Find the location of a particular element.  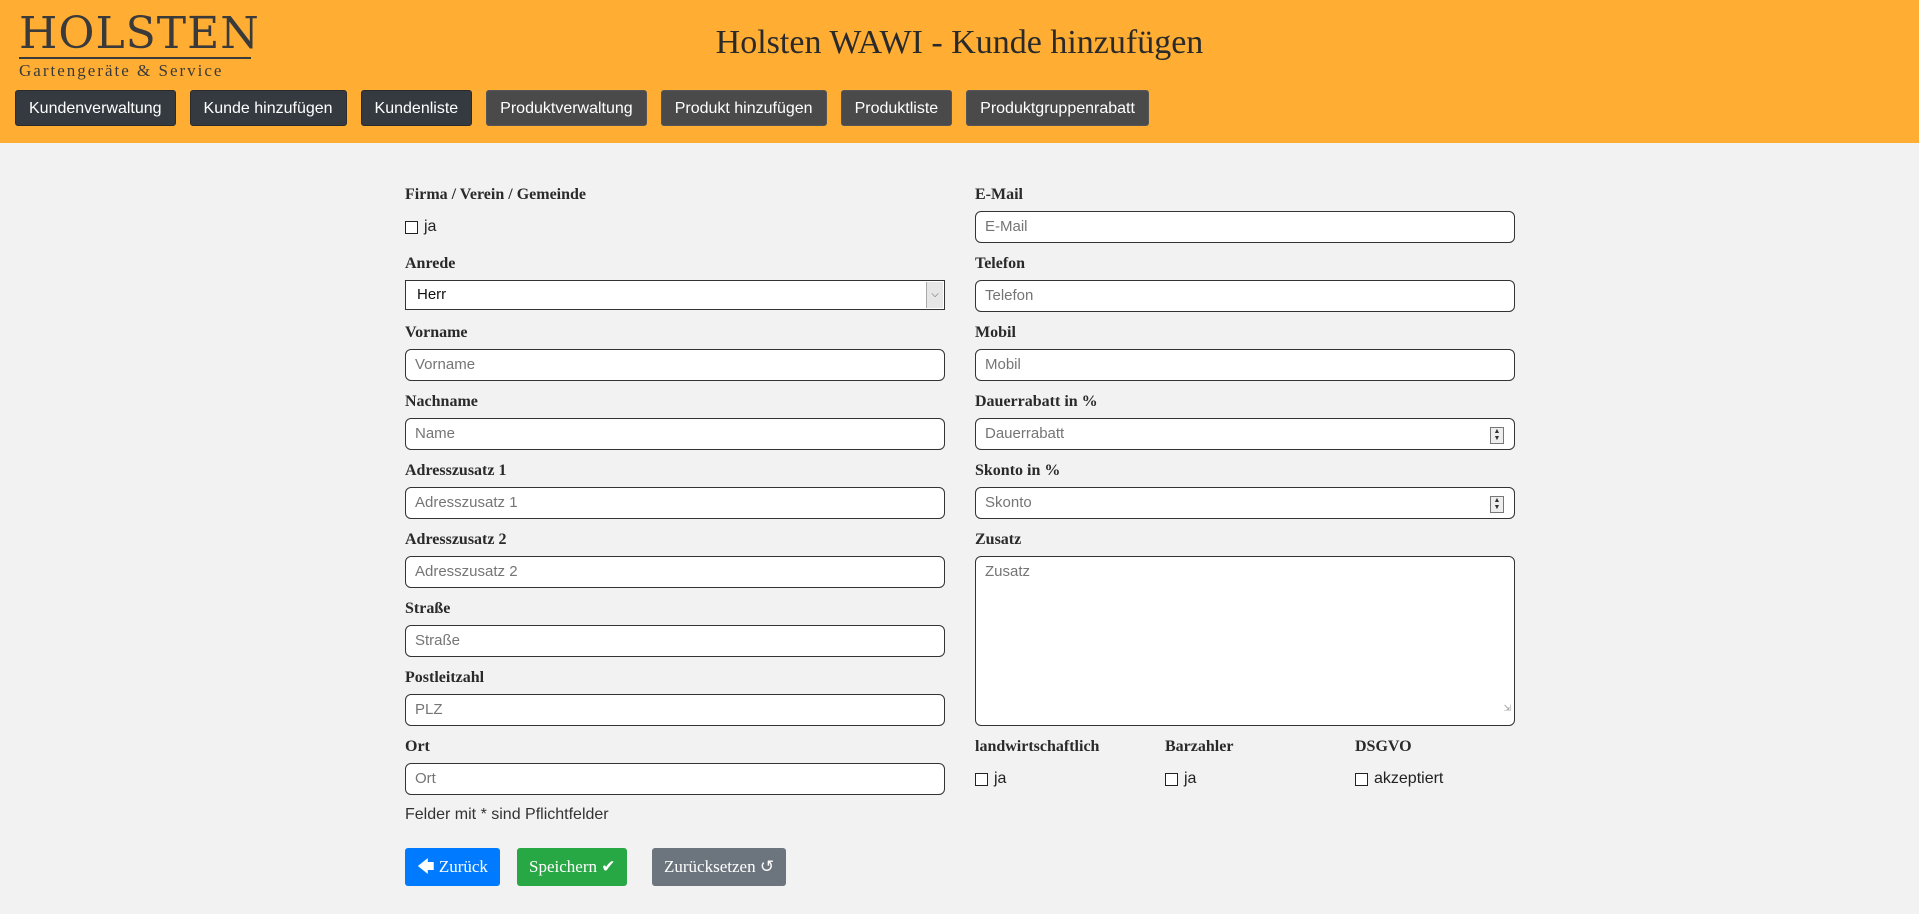

firma-label: Firma / Verein / Gemeinde is located at coordinates (496, 194).